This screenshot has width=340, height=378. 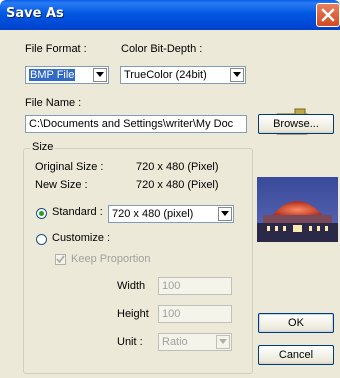 What do you see at coordinates (53, 103) in the screenshot?
I see `file-name-label: File Name :` at bounding box center [53, 103].